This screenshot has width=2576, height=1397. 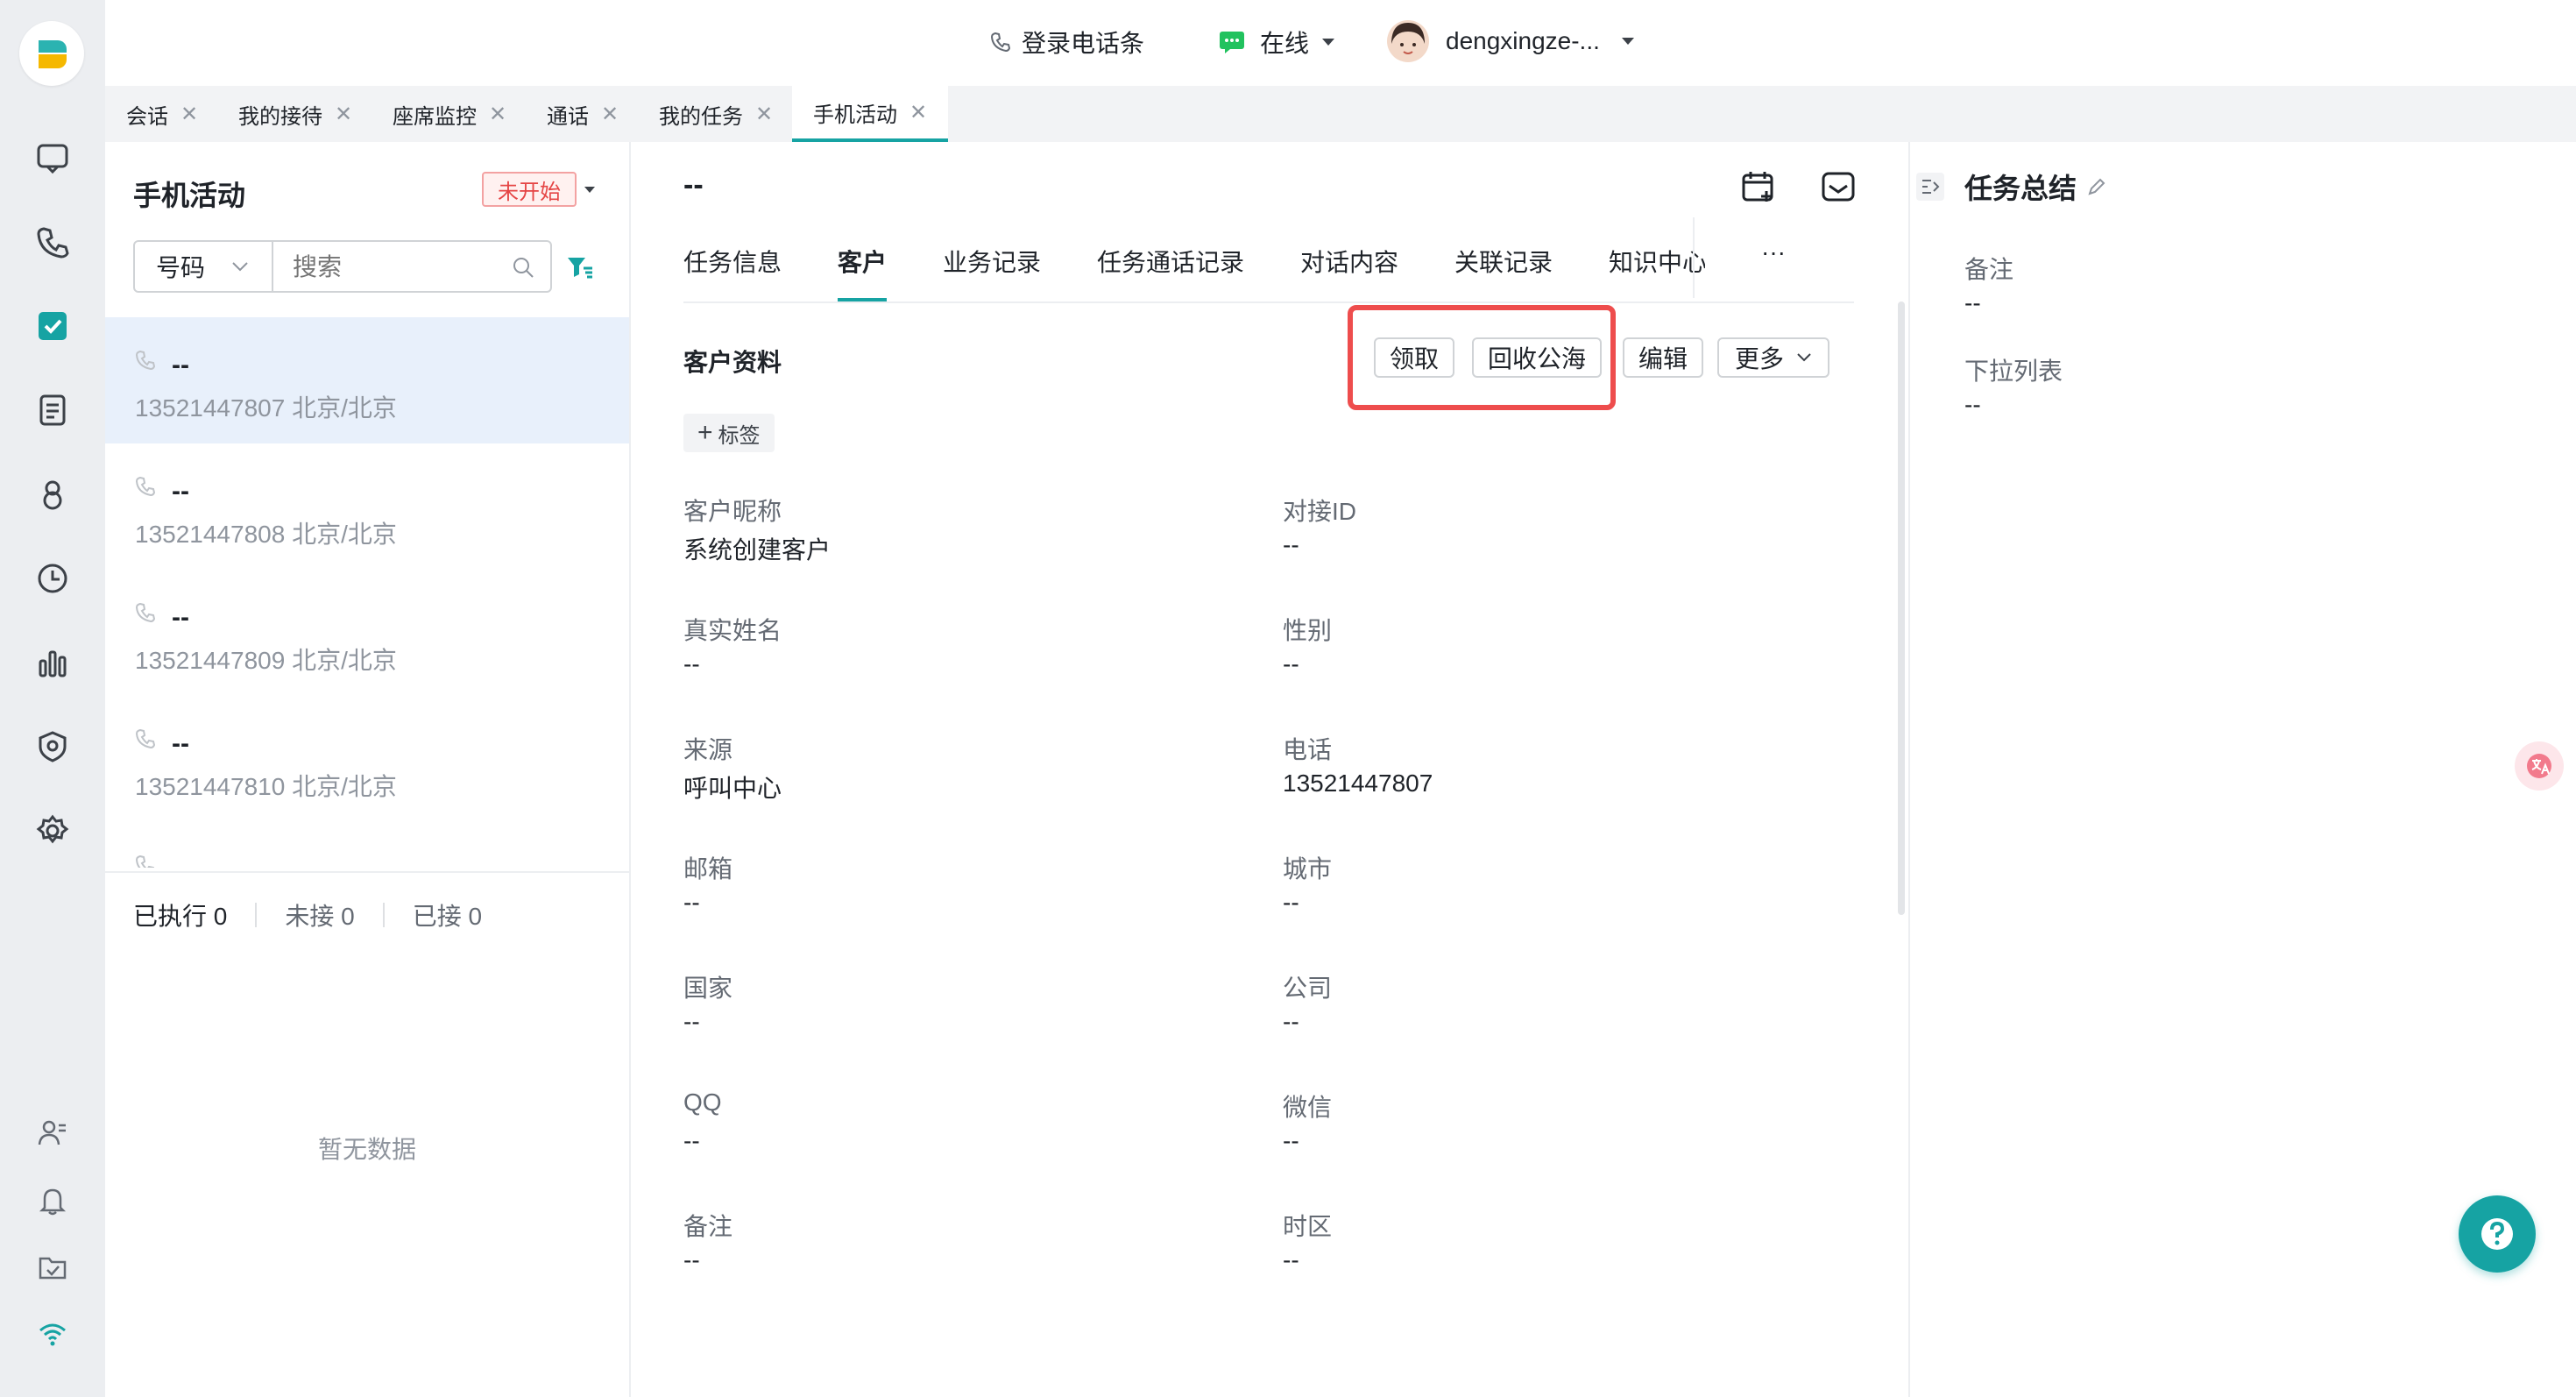 I want to click on login-phone-label: 登录电话条, so click(x=1083, y=43).